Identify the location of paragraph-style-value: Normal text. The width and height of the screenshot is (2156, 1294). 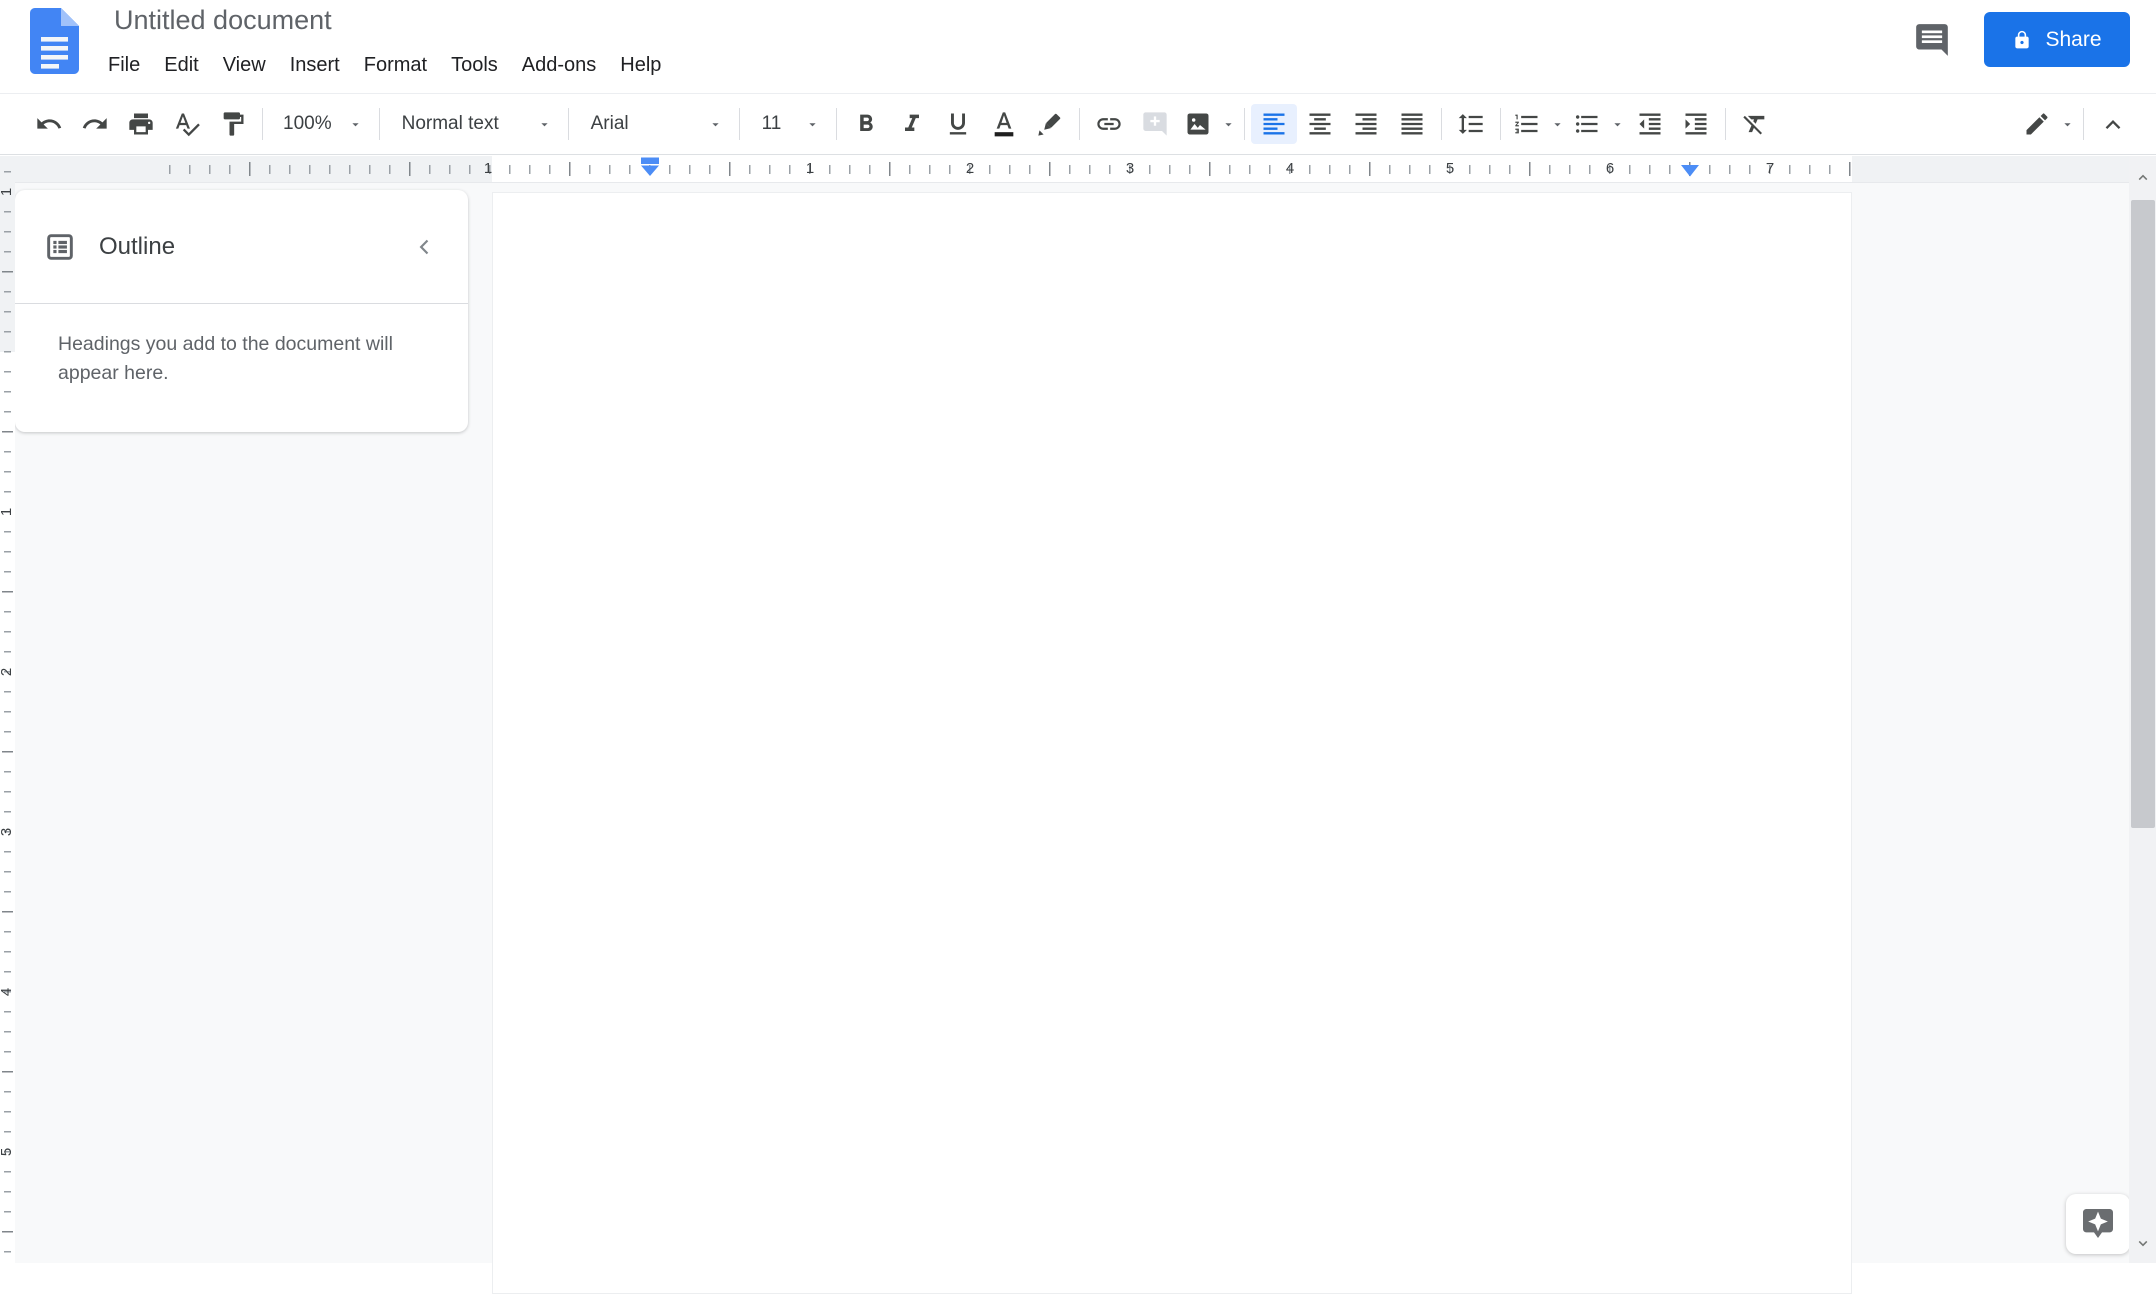
(450, 123).